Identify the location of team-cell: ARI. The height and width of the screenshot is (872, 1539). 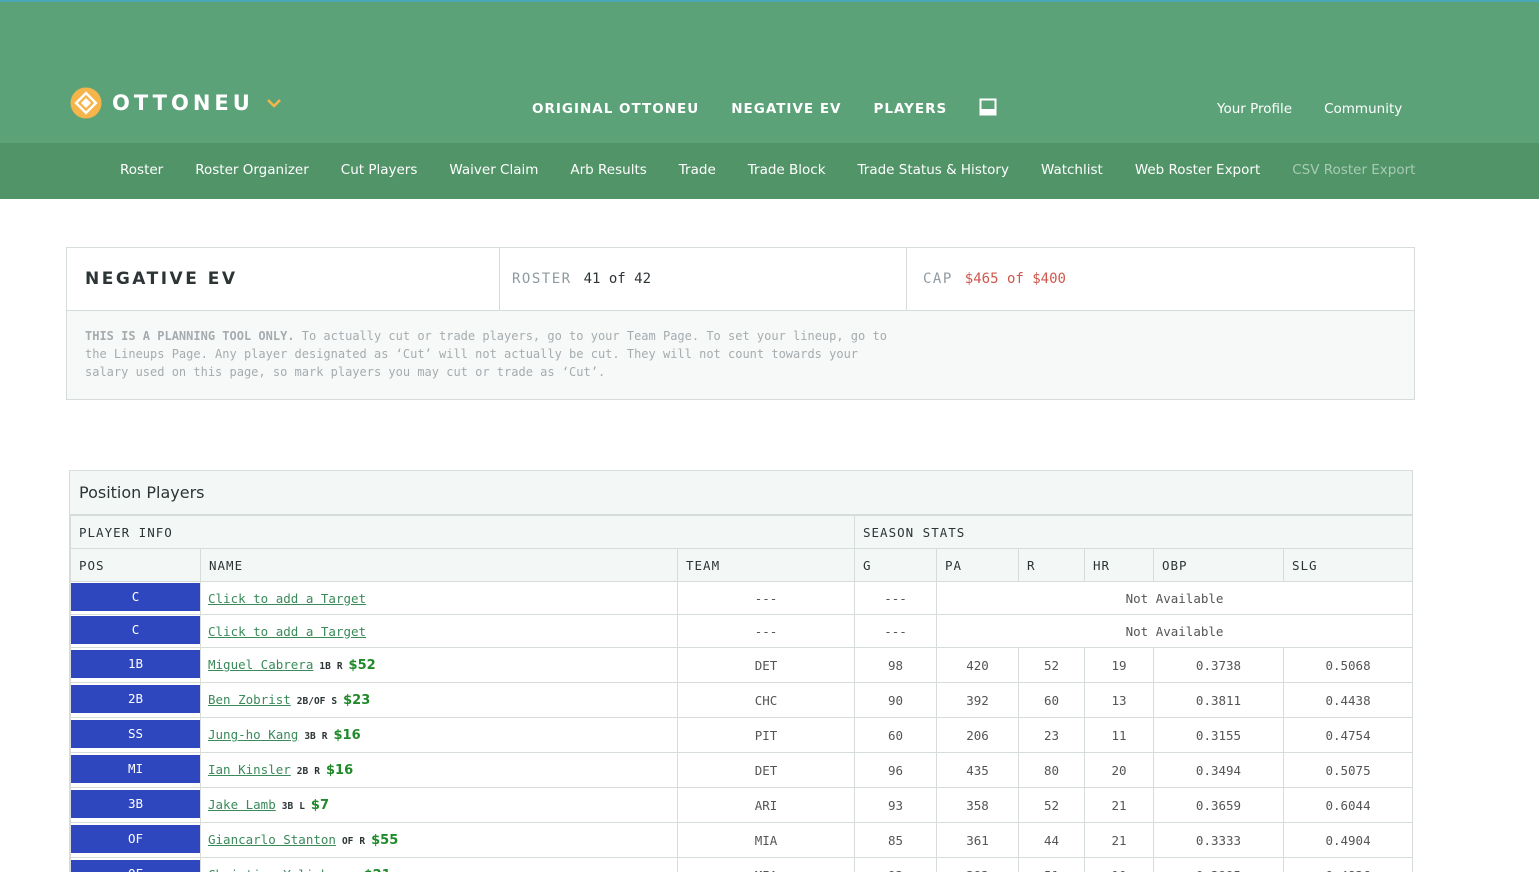
(766, 805).